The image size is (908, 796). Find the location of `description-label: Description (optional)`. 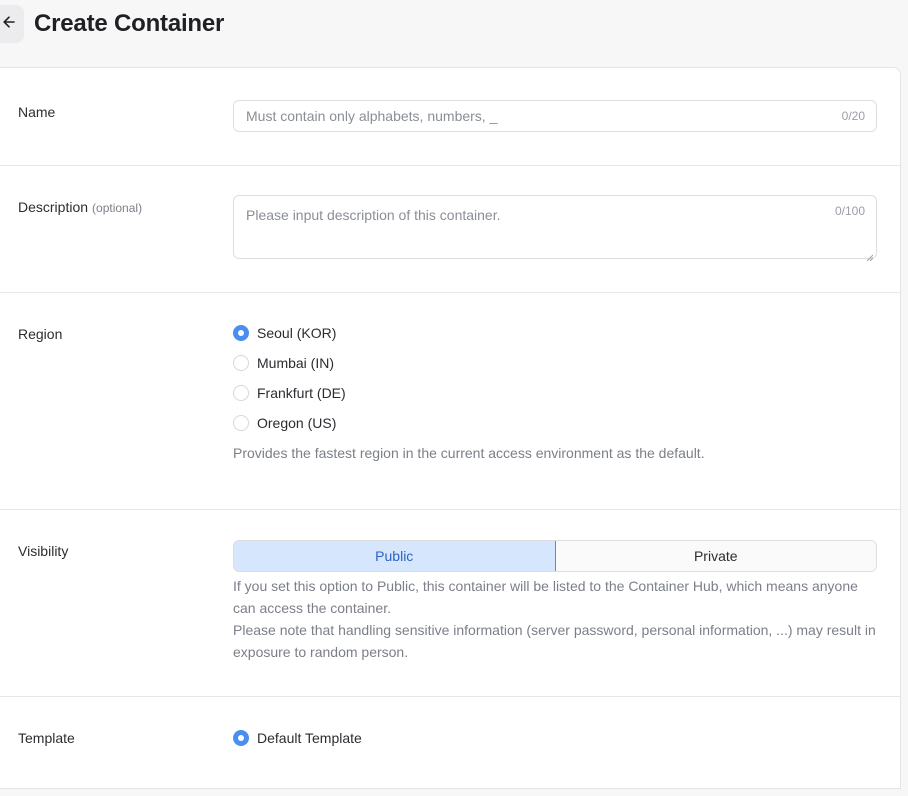

description-label: Description (optional) is located at coordinates (80, 207).